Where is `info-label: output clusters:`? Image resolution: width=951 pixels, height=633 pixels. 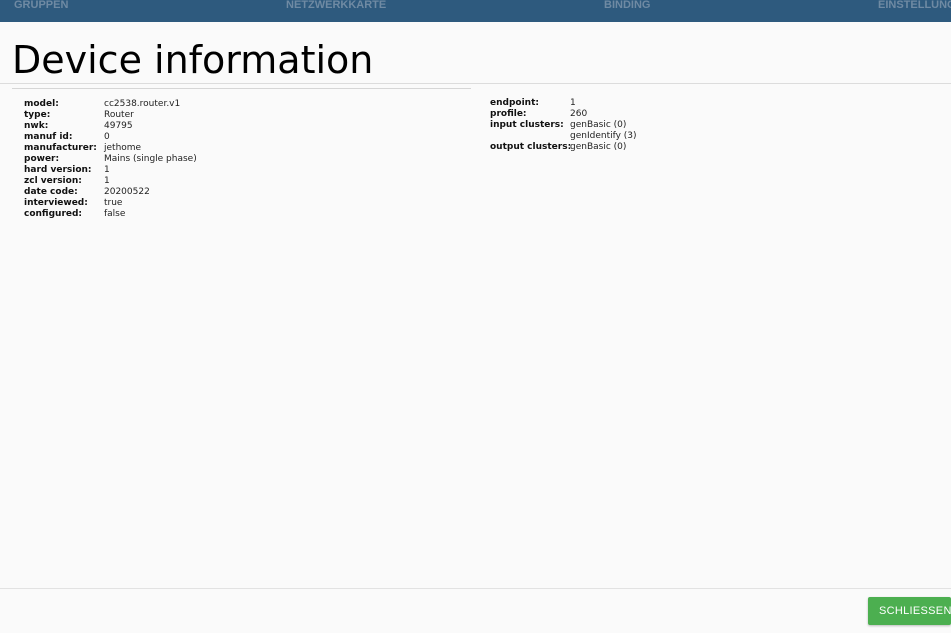 info-label: output clusters: is located at coordinates (531, 147).